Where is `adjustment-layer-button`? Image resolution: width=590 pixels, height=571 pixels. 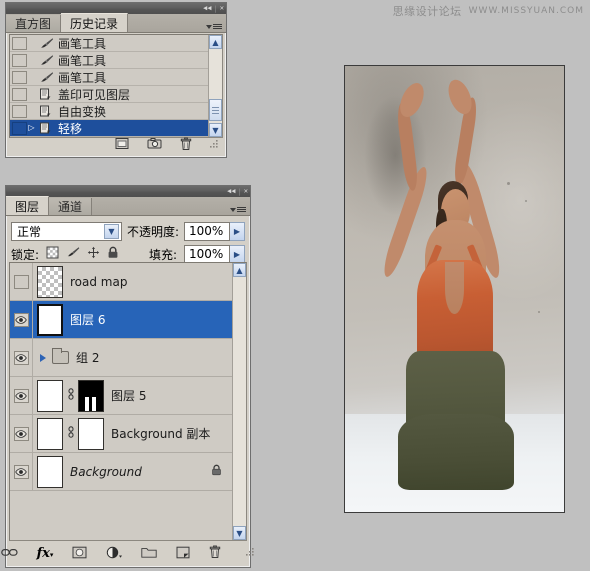
adjustment-layer-button is located at coordinates (114, 554).